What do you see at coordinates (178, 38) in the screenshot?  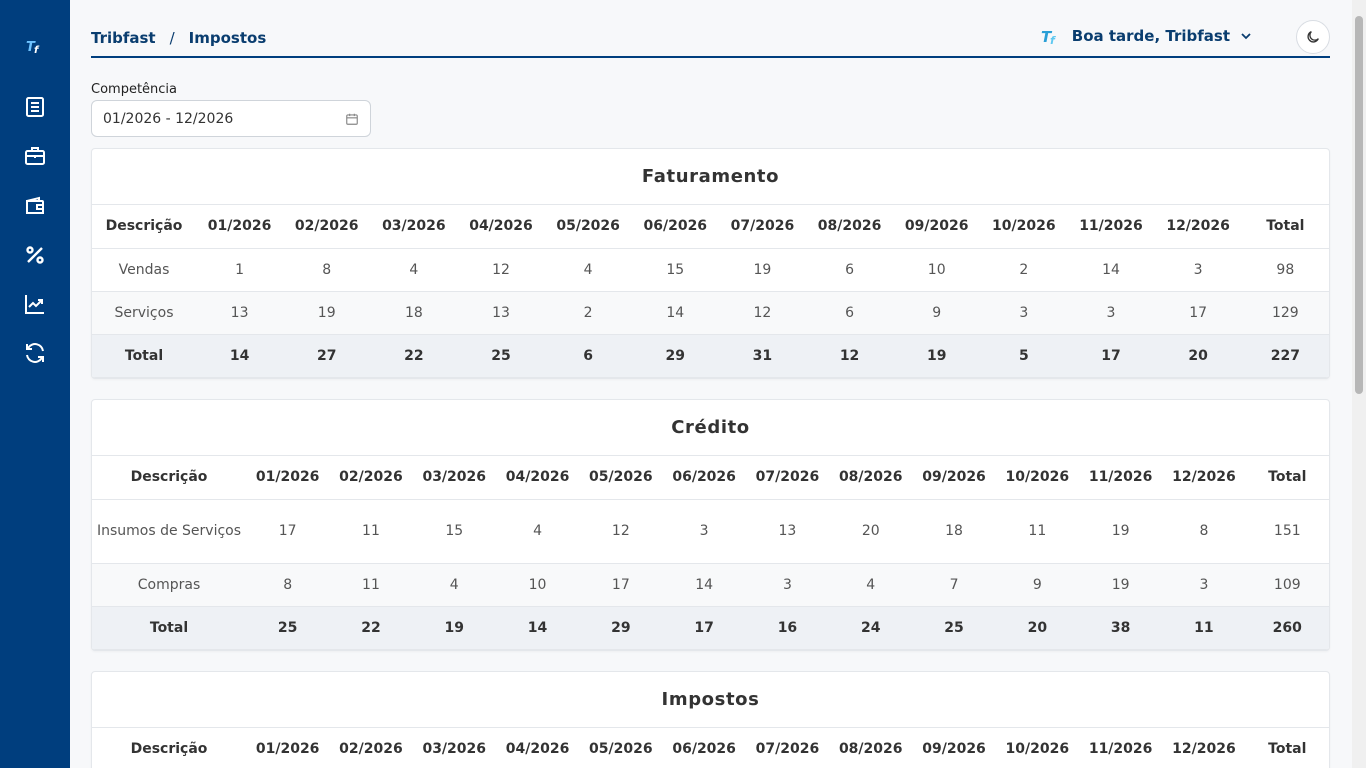 I see `breadcrumb: Tribfast / Impostos` at bounding box center [178, 38].